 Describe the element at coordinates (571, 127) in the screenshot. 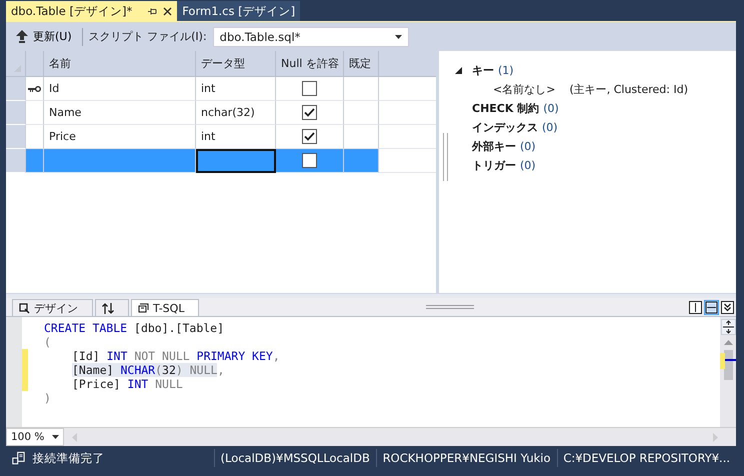

I see `tree-item: インデックス (0)` at that location.